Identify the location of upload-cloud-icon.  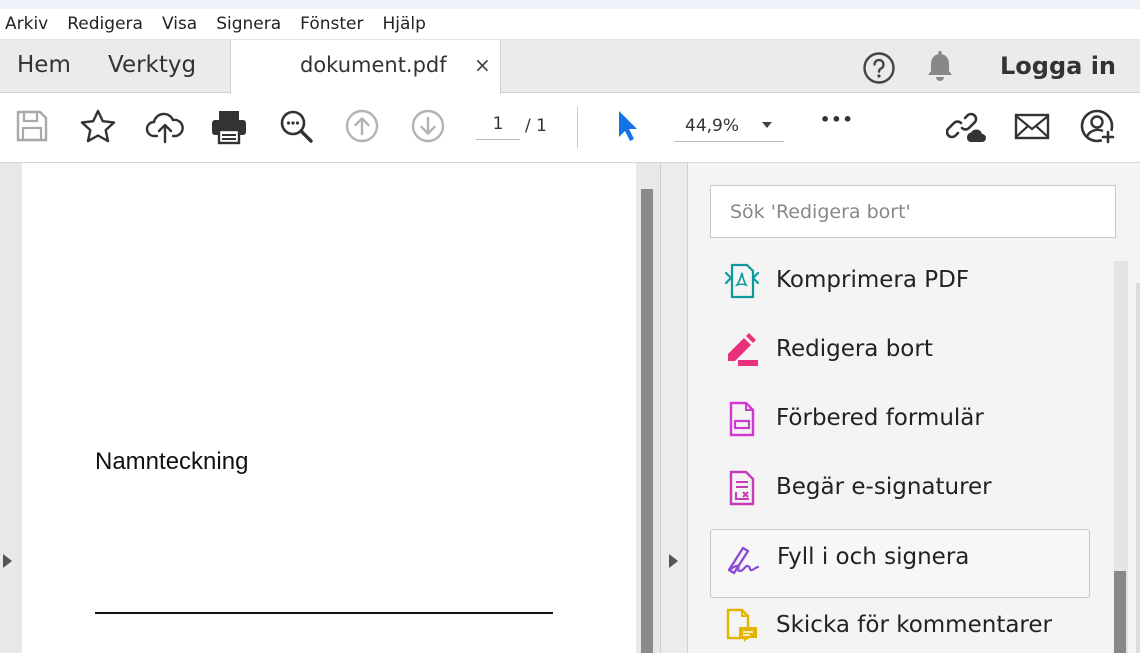
(165, 129).